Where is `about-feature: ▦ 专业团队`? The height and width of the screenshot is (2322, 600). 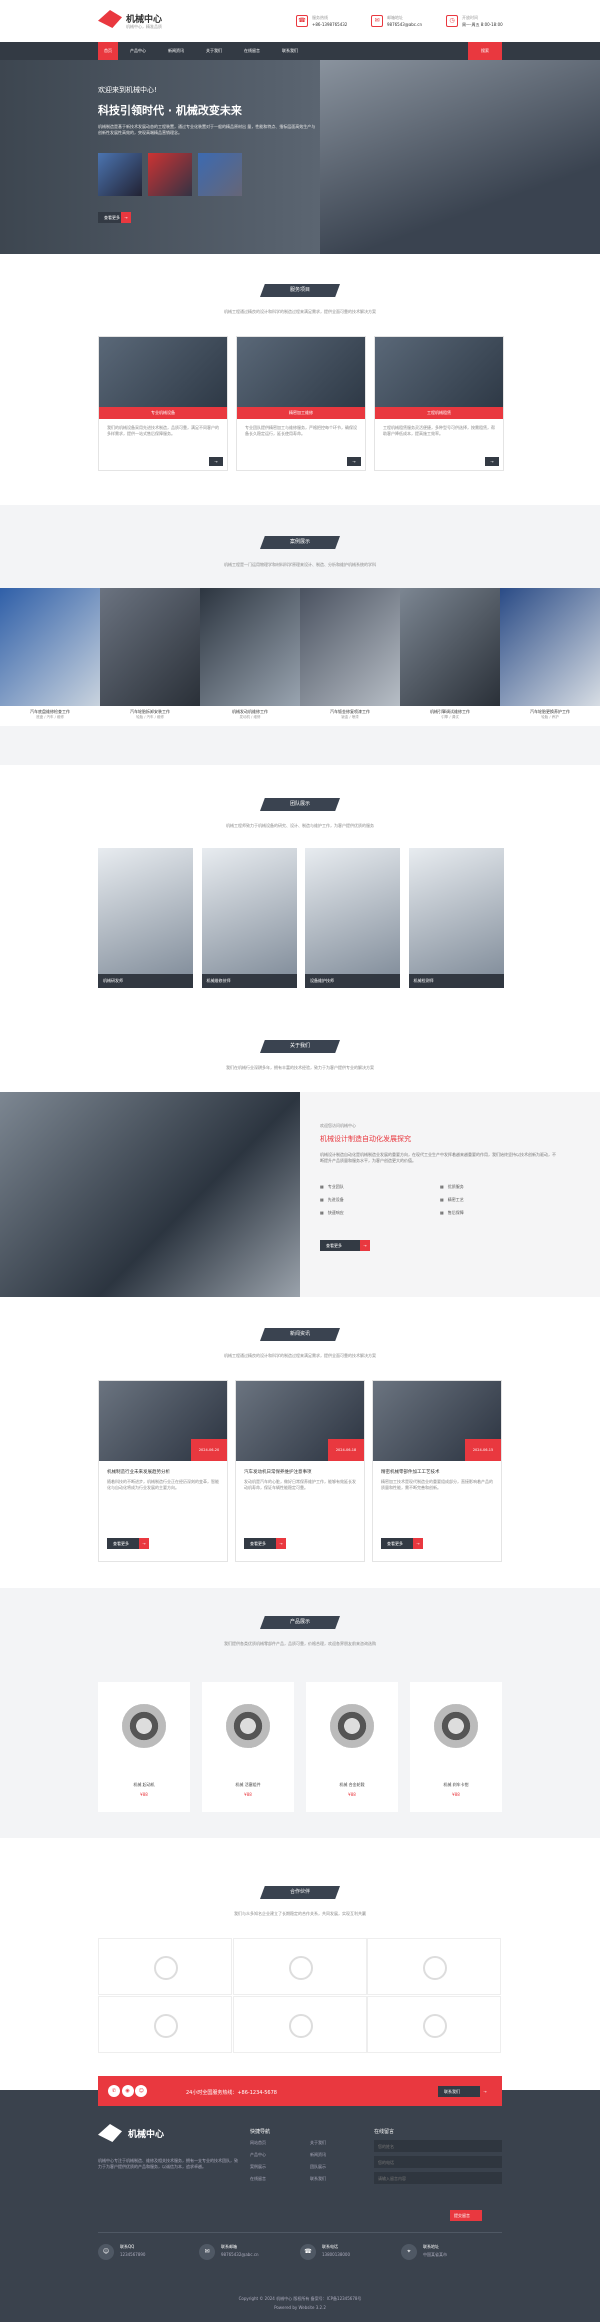
about-feature: ▦ 专业团队 is located at coordinates (332, 1187).